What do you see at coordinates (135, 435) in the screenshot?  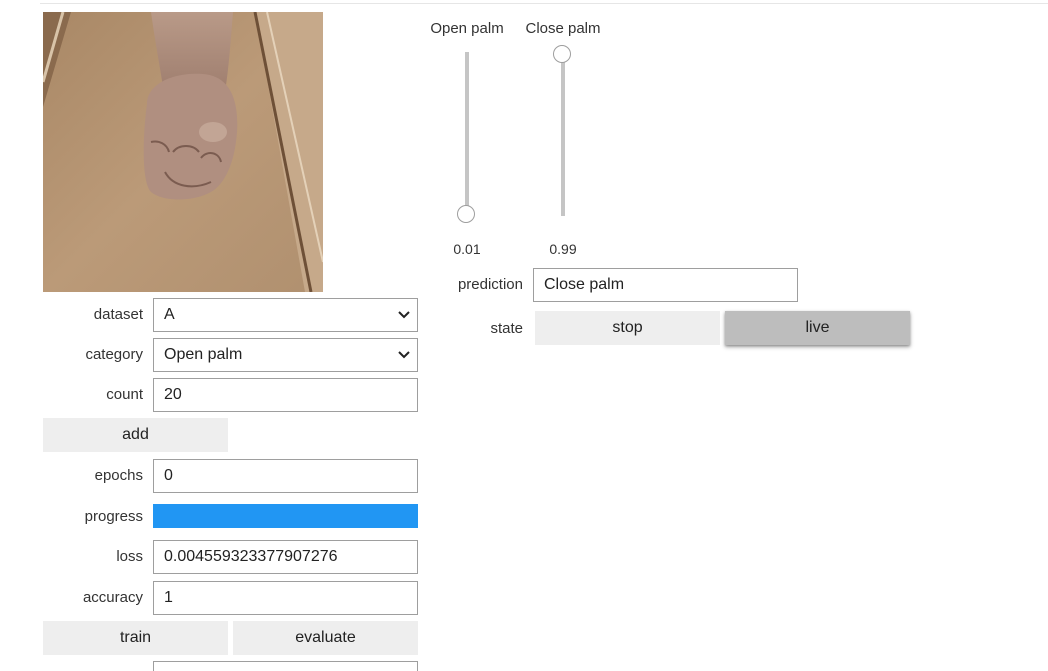 I see `add-button: add` at bounding box center [135, 435].